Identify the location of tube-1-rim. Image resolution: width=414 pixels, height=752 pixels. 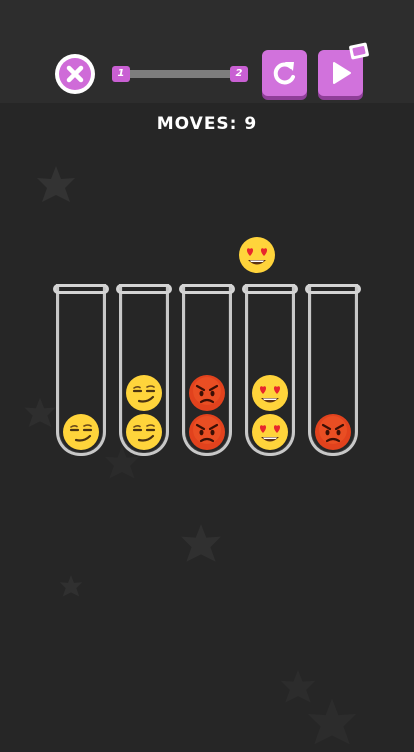
(81, 289).